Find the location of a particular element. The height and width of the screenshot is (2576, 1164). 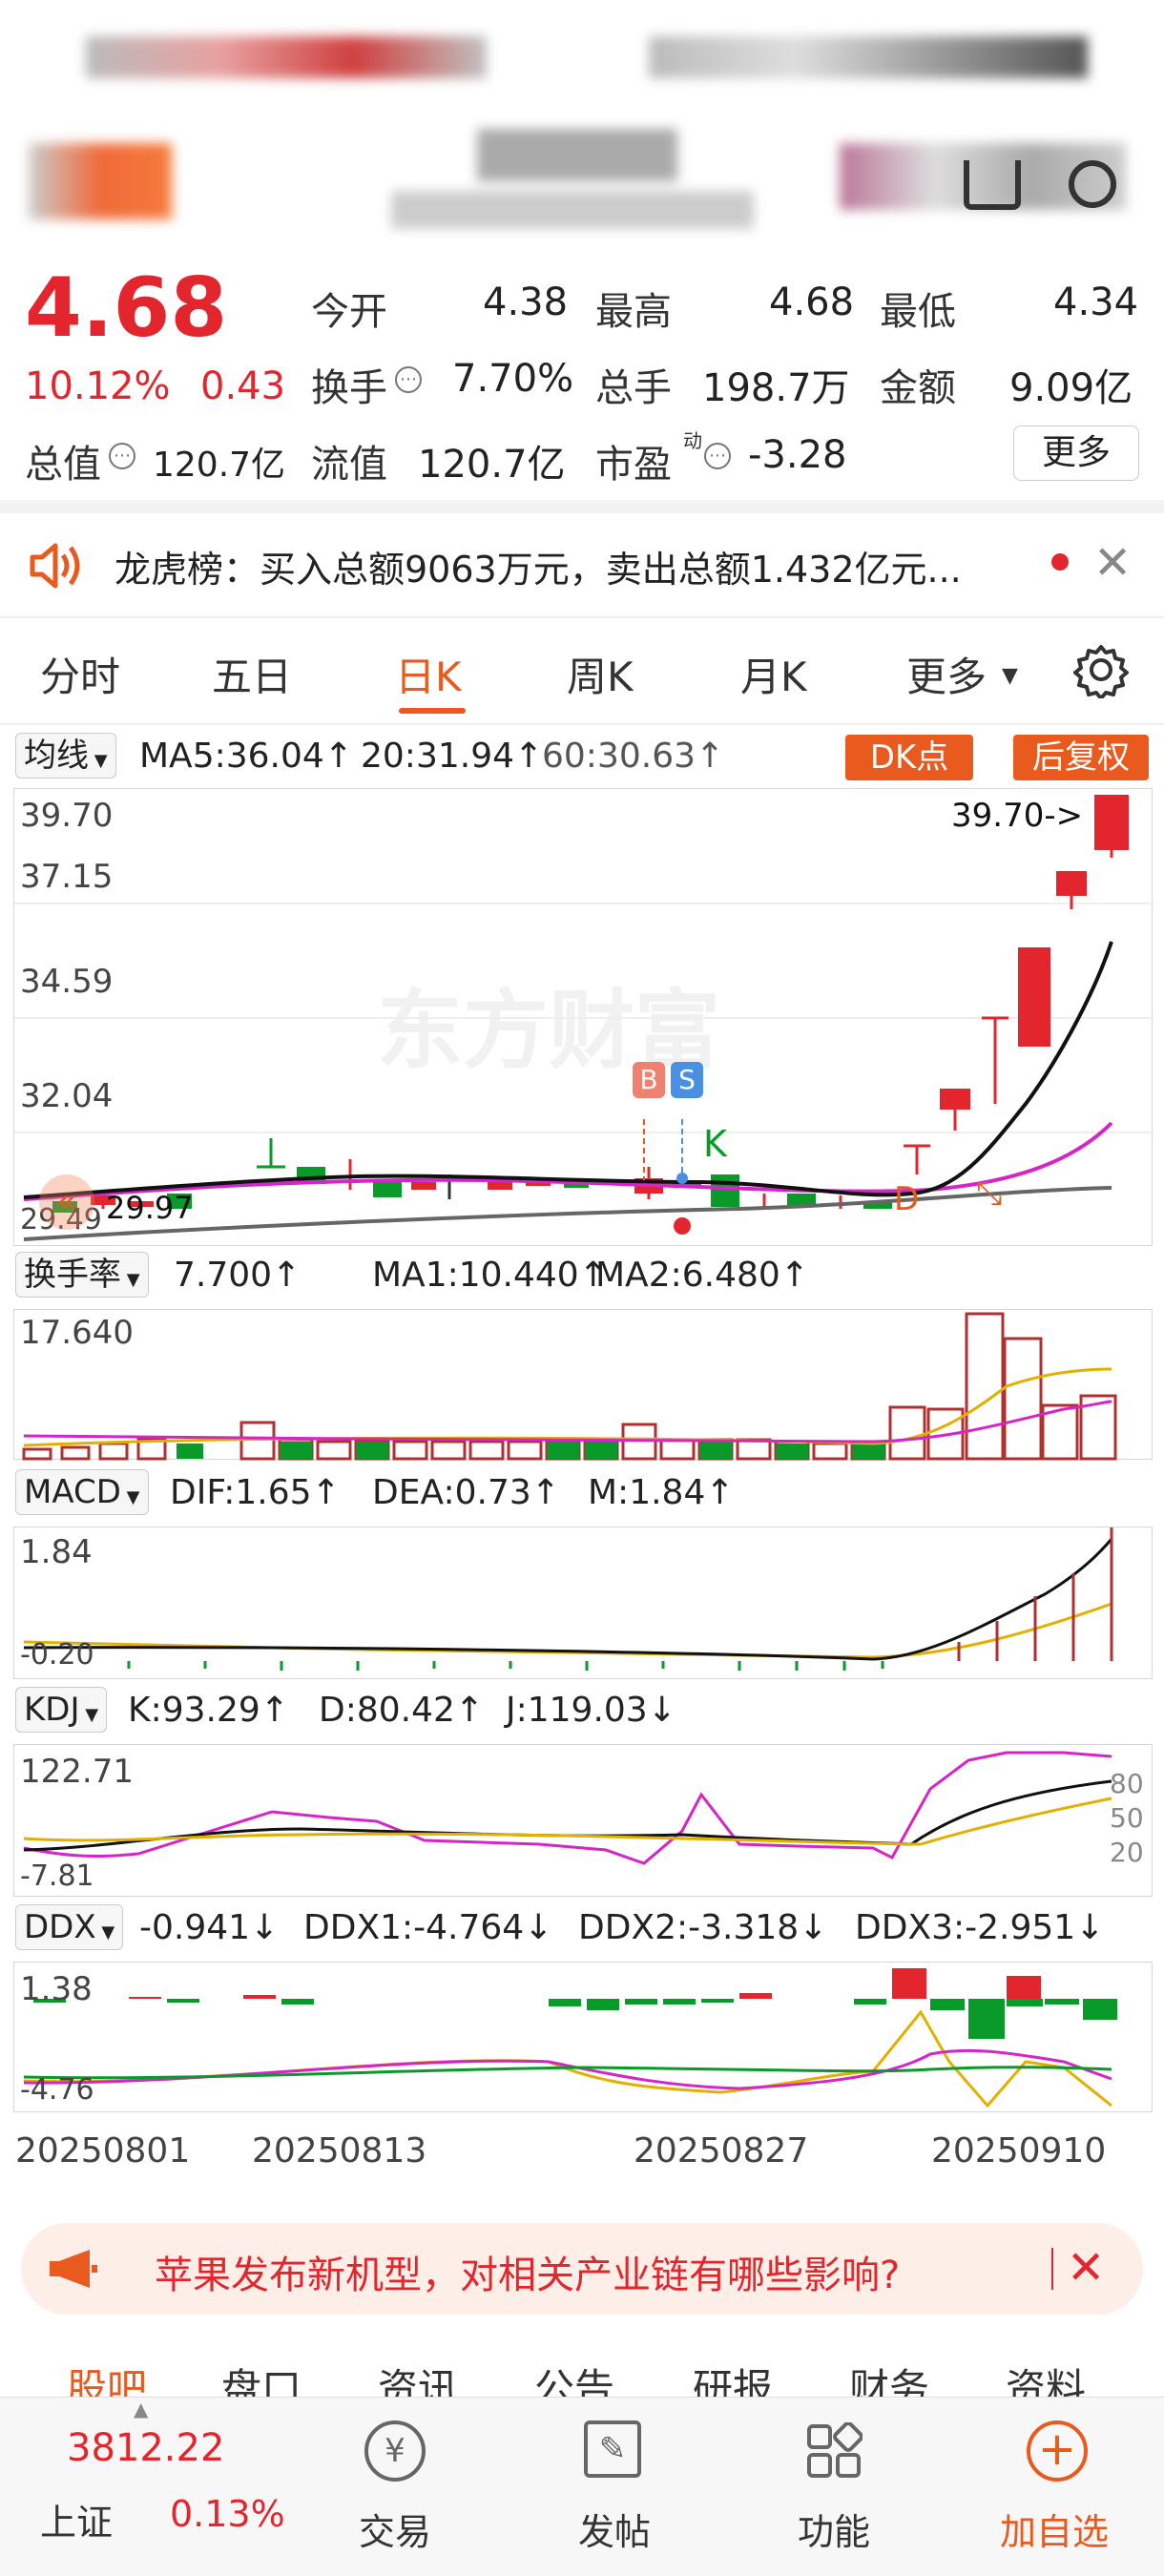

macd-dif: DIF:1.65↑ is located at coordinates (256, 1492).